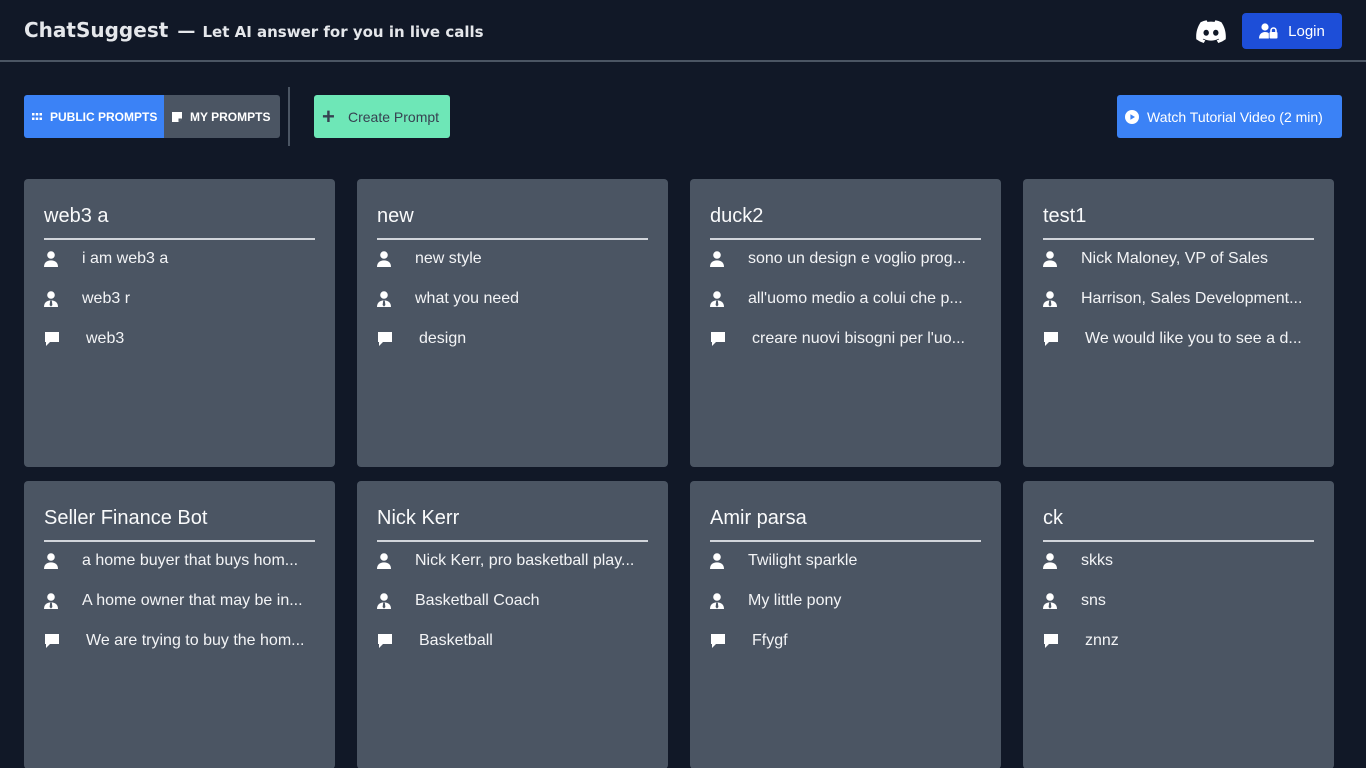  I want to click on card-topic-text: design, so click(443, 338).